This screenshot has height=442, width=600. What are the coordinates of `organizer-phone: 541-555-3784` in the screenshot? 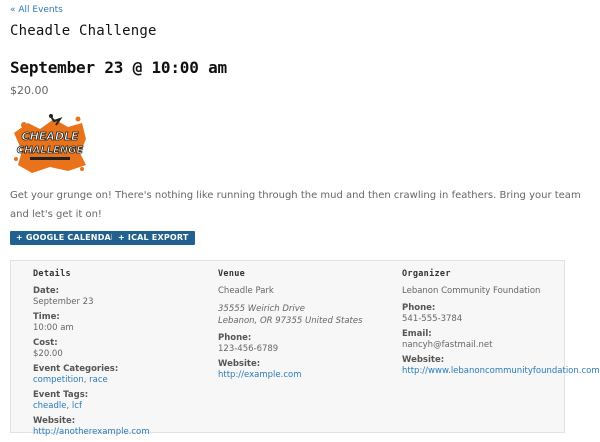 It's located at (432, 319).